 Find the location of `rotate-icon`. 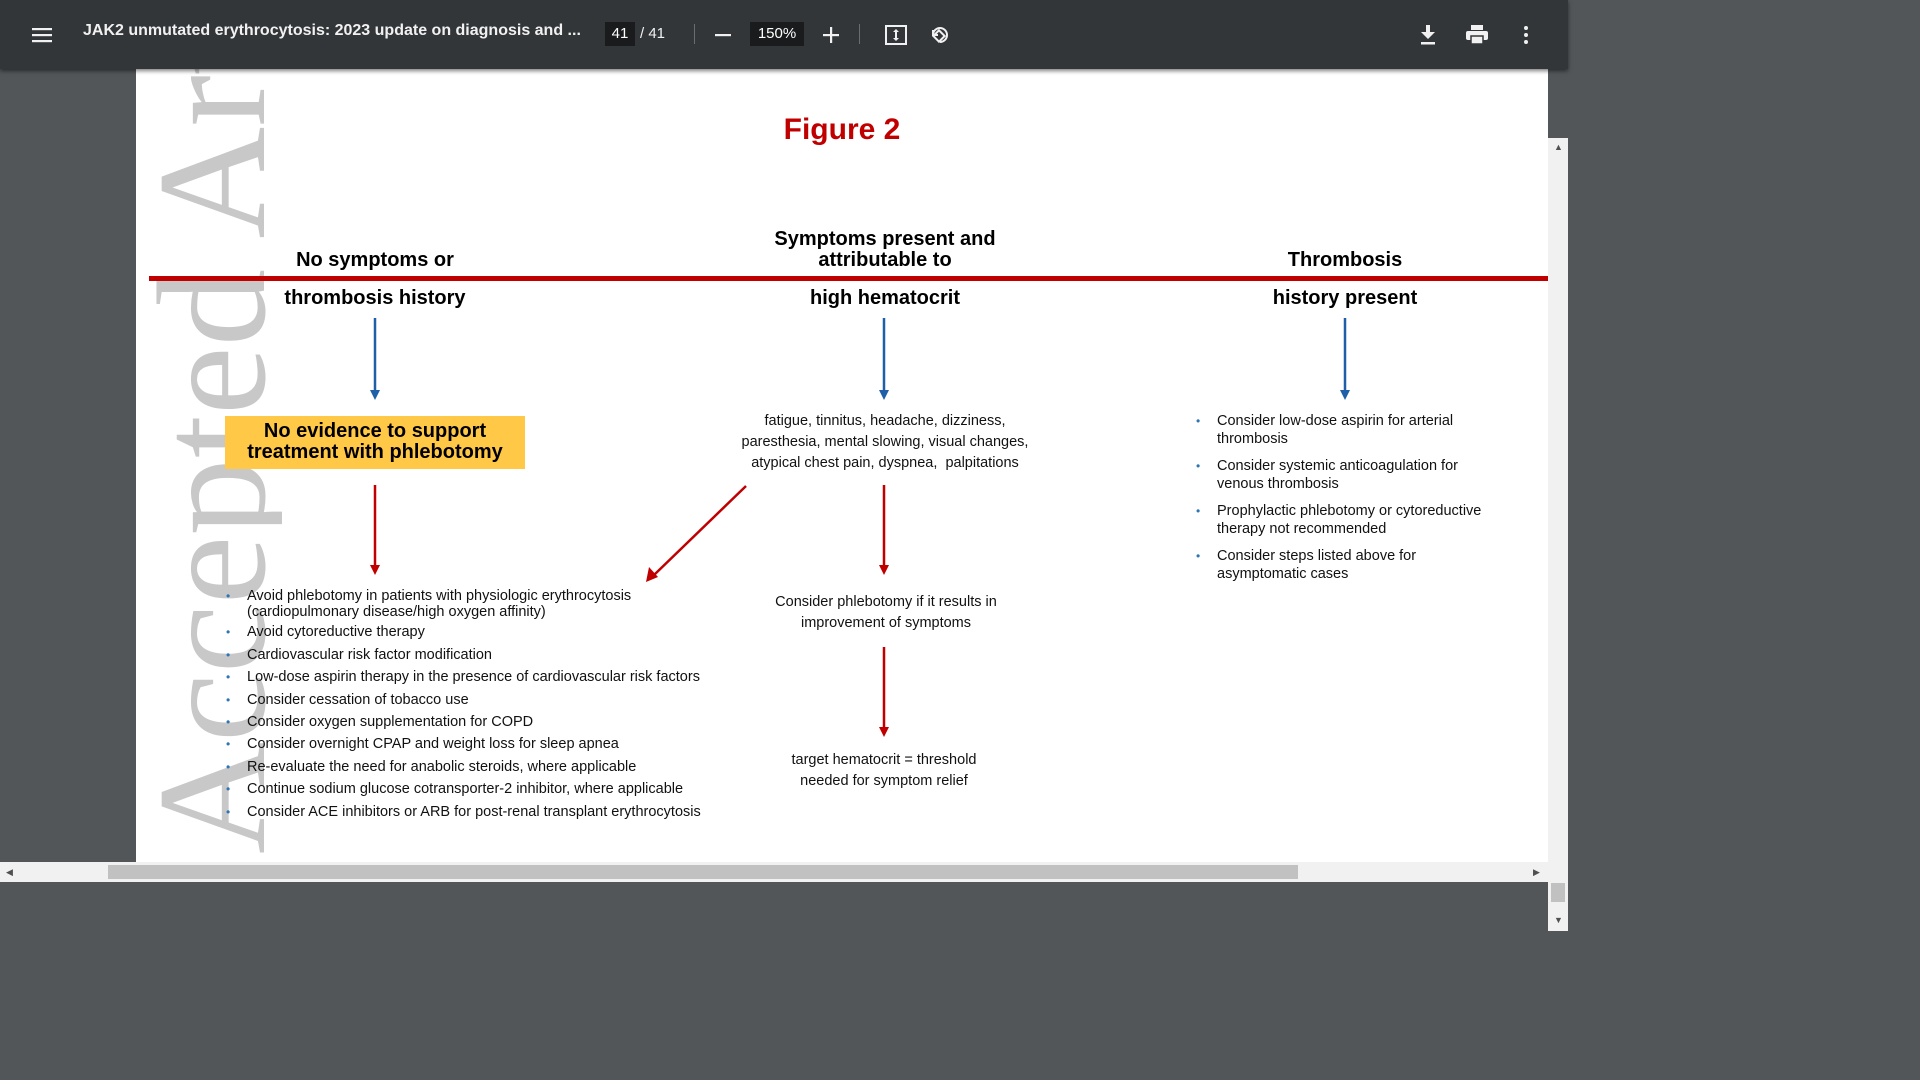

rotate-icon is located at coordinates (939, 35).